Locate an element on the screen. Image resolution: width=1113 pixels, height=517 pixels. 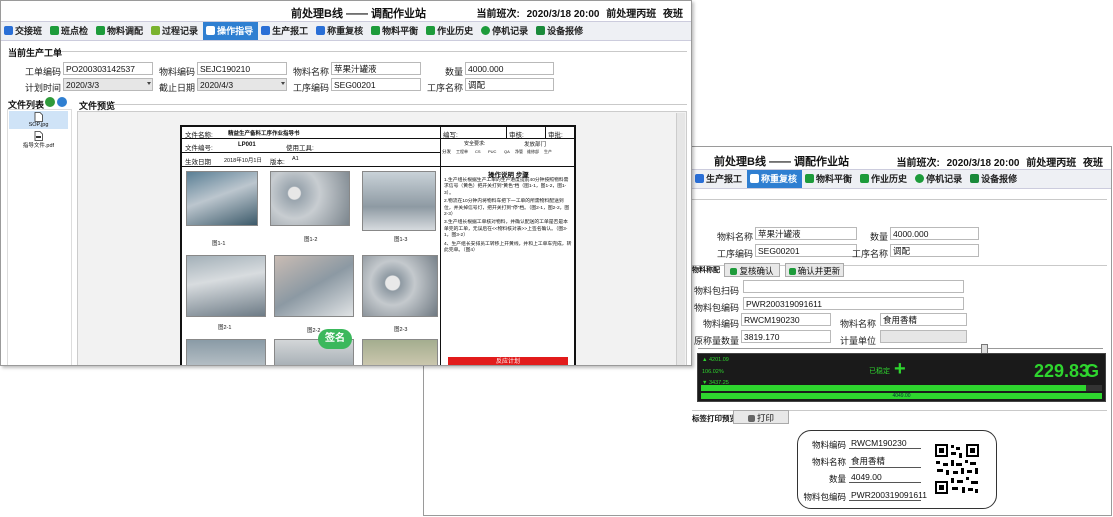
search-icon is located at coordinates (62, 102).